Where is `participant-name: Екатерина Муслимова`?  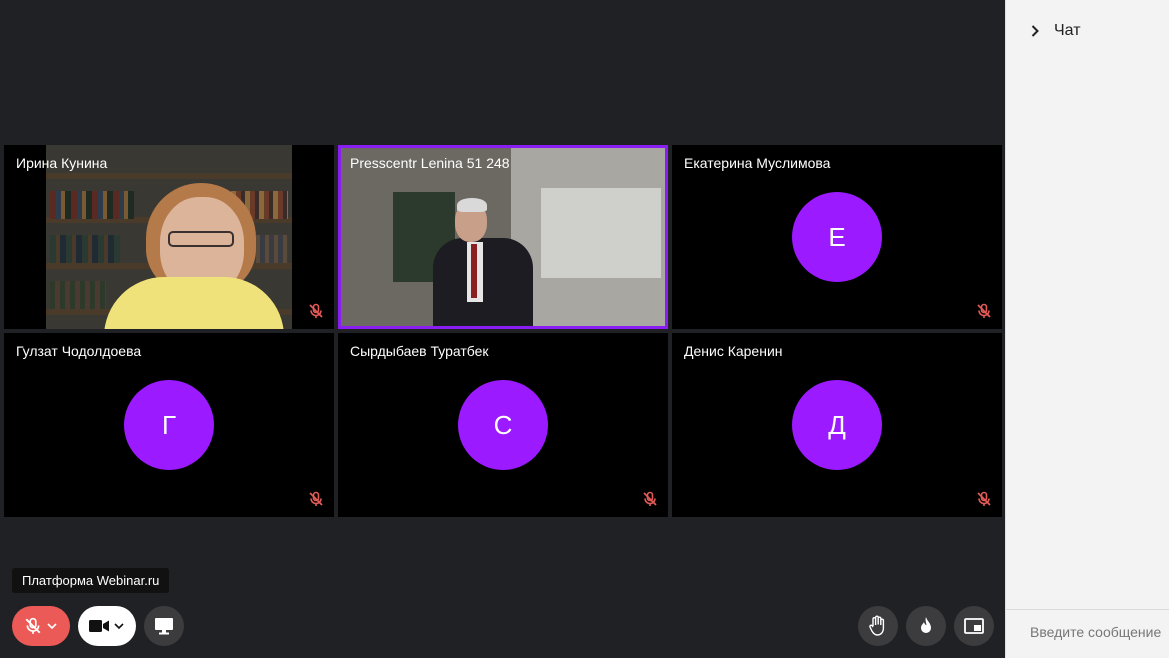 participant-name: Екатерина Муслимова is located at coordinates (757, 163).